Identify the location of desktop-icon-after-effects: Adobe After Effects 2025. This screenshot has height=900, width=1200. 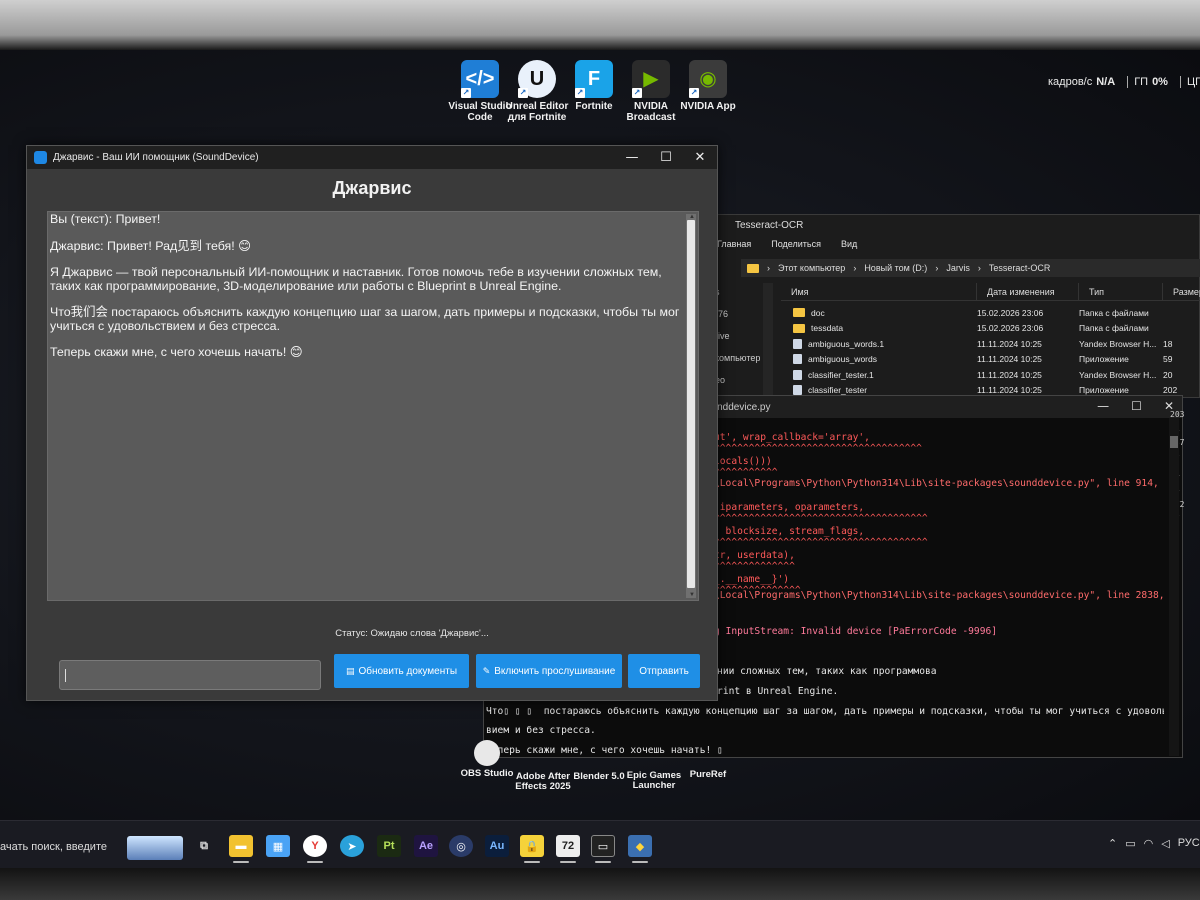
(543, 782).